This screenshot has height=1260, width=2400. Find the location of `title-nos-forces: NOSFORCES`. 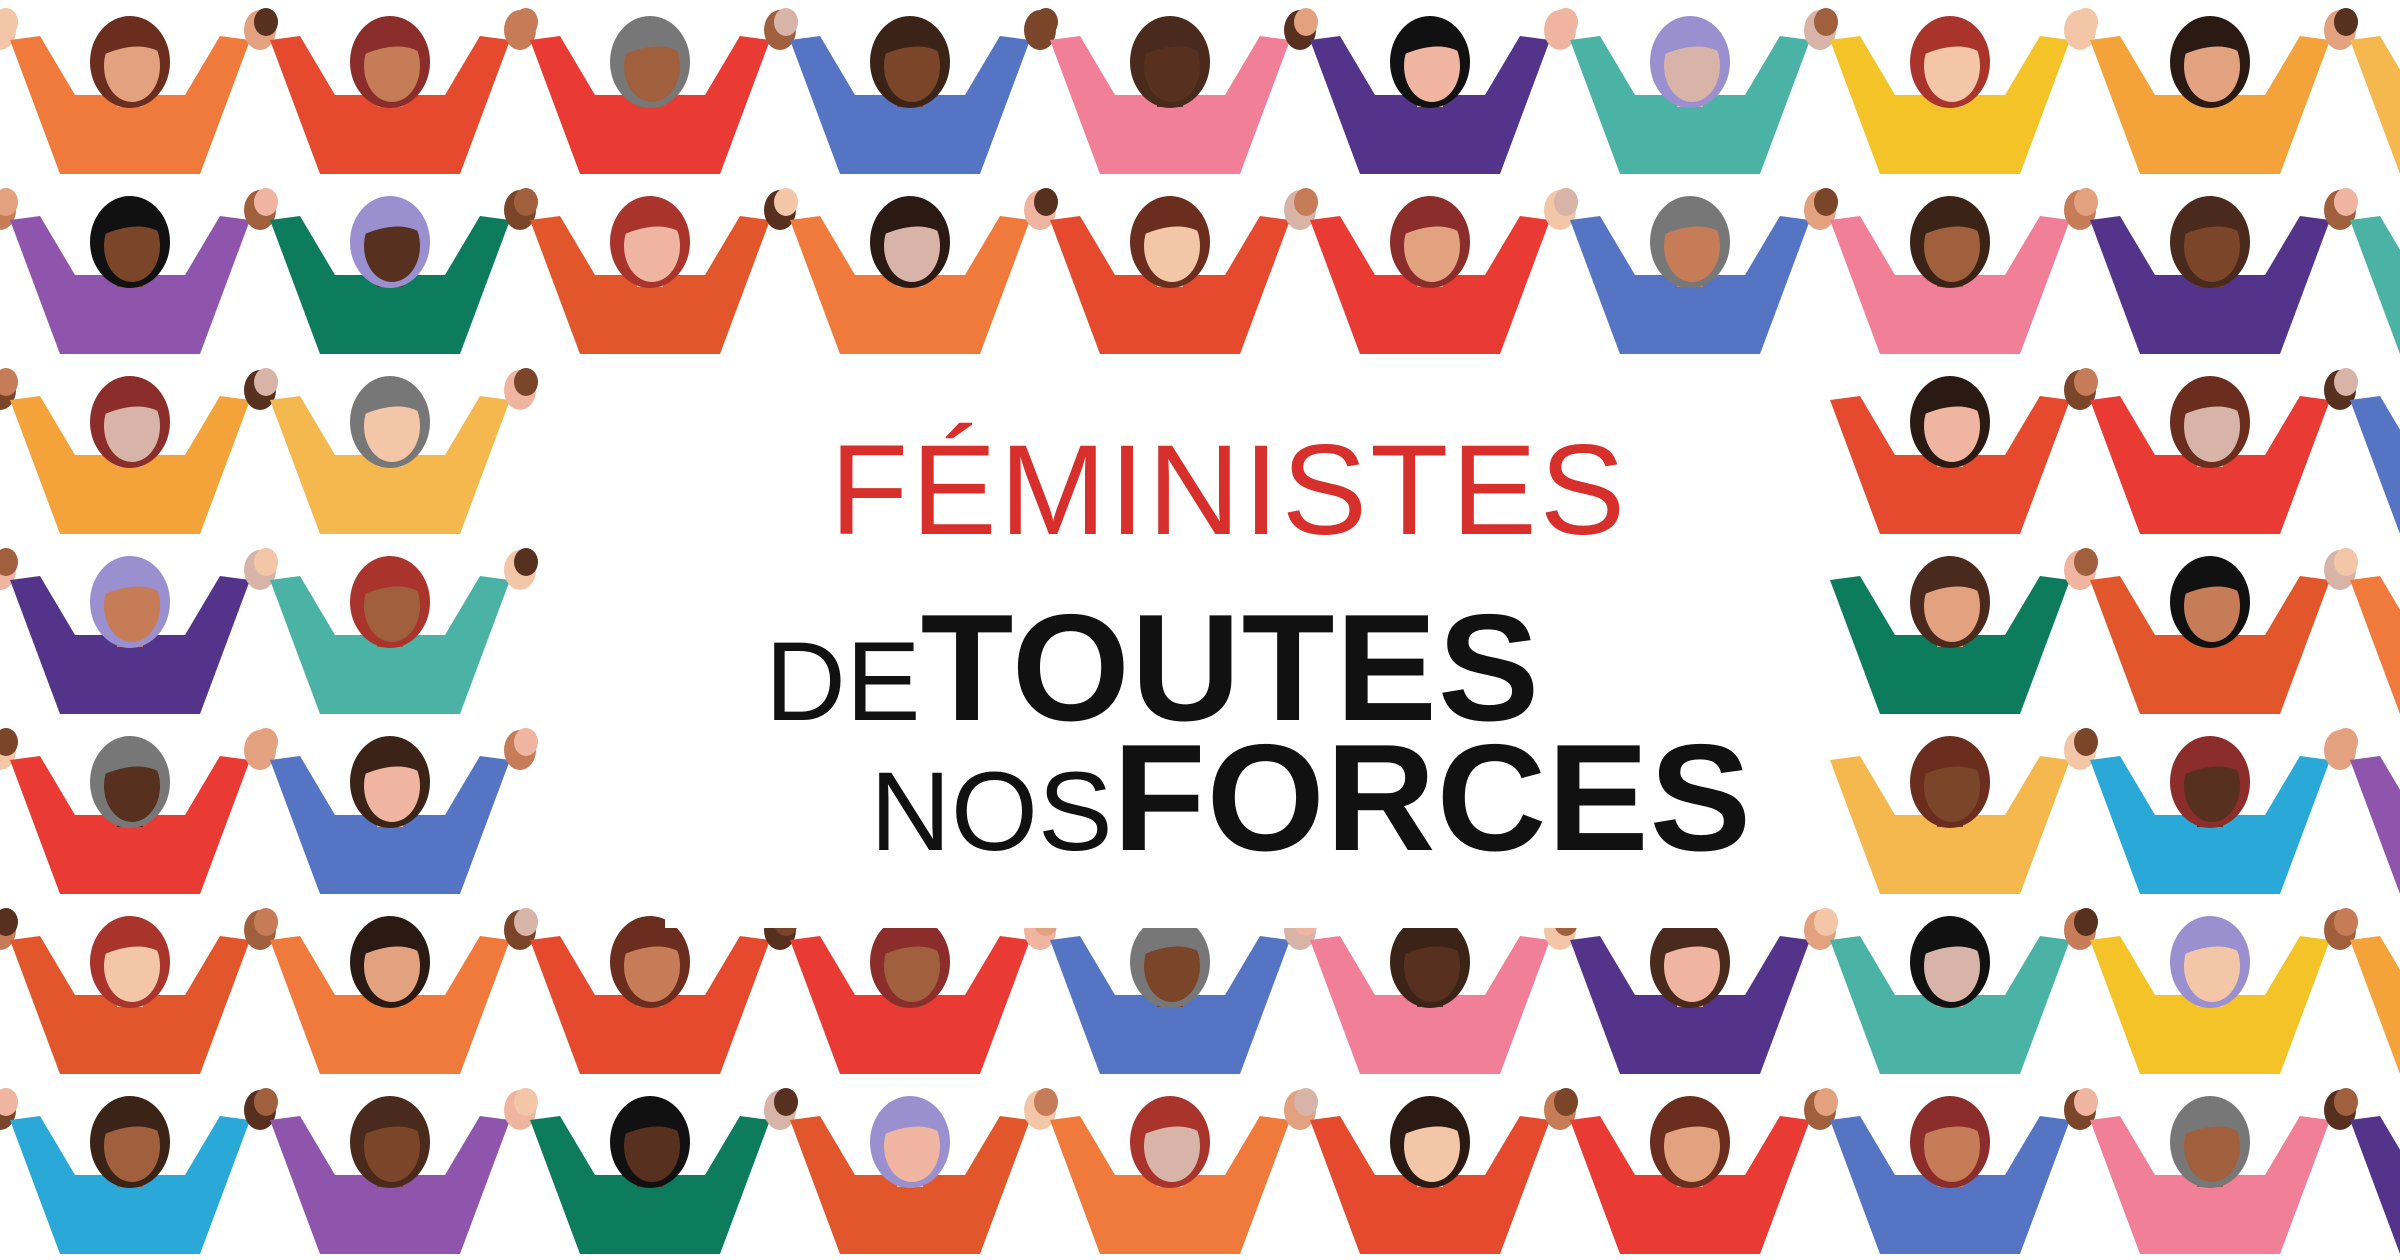

title-nos-forces: NOSFORCES is located at coordinates (1311, 798).